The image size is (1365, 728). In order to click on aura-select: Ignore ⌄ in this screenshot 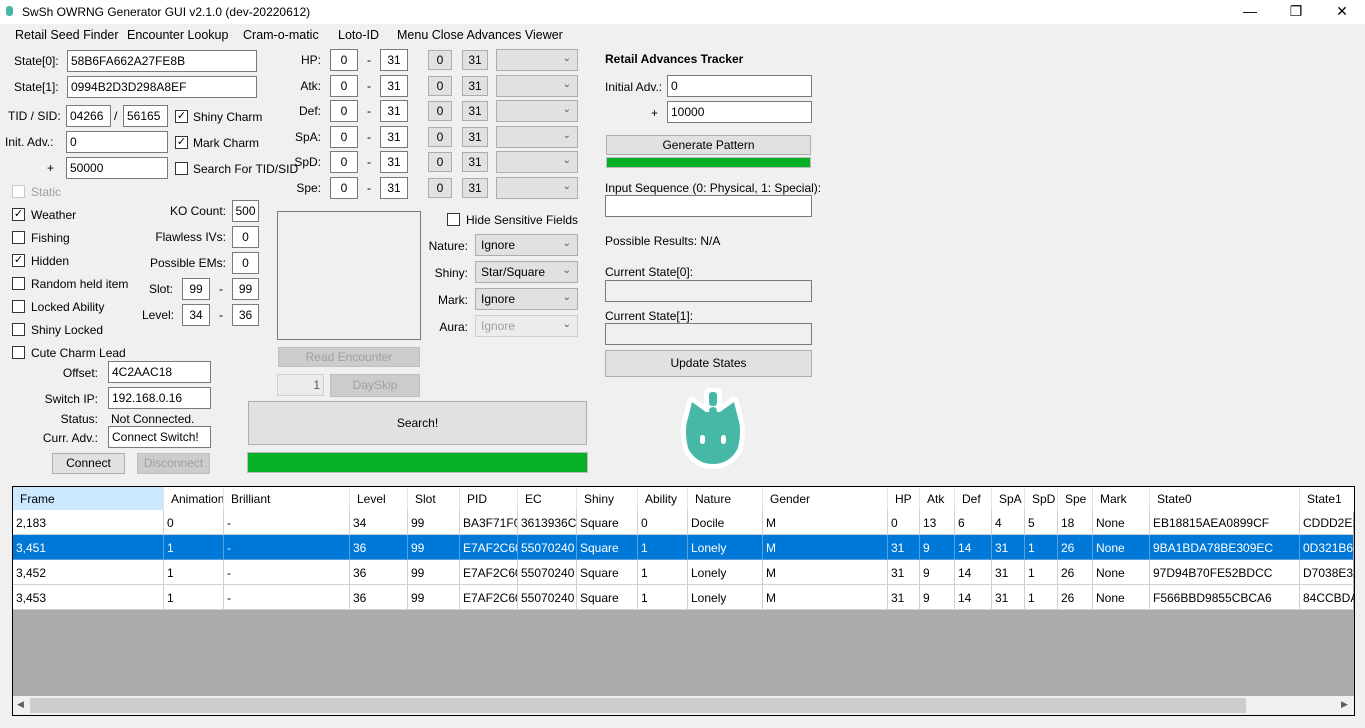, I will do `click(526, 326)`.